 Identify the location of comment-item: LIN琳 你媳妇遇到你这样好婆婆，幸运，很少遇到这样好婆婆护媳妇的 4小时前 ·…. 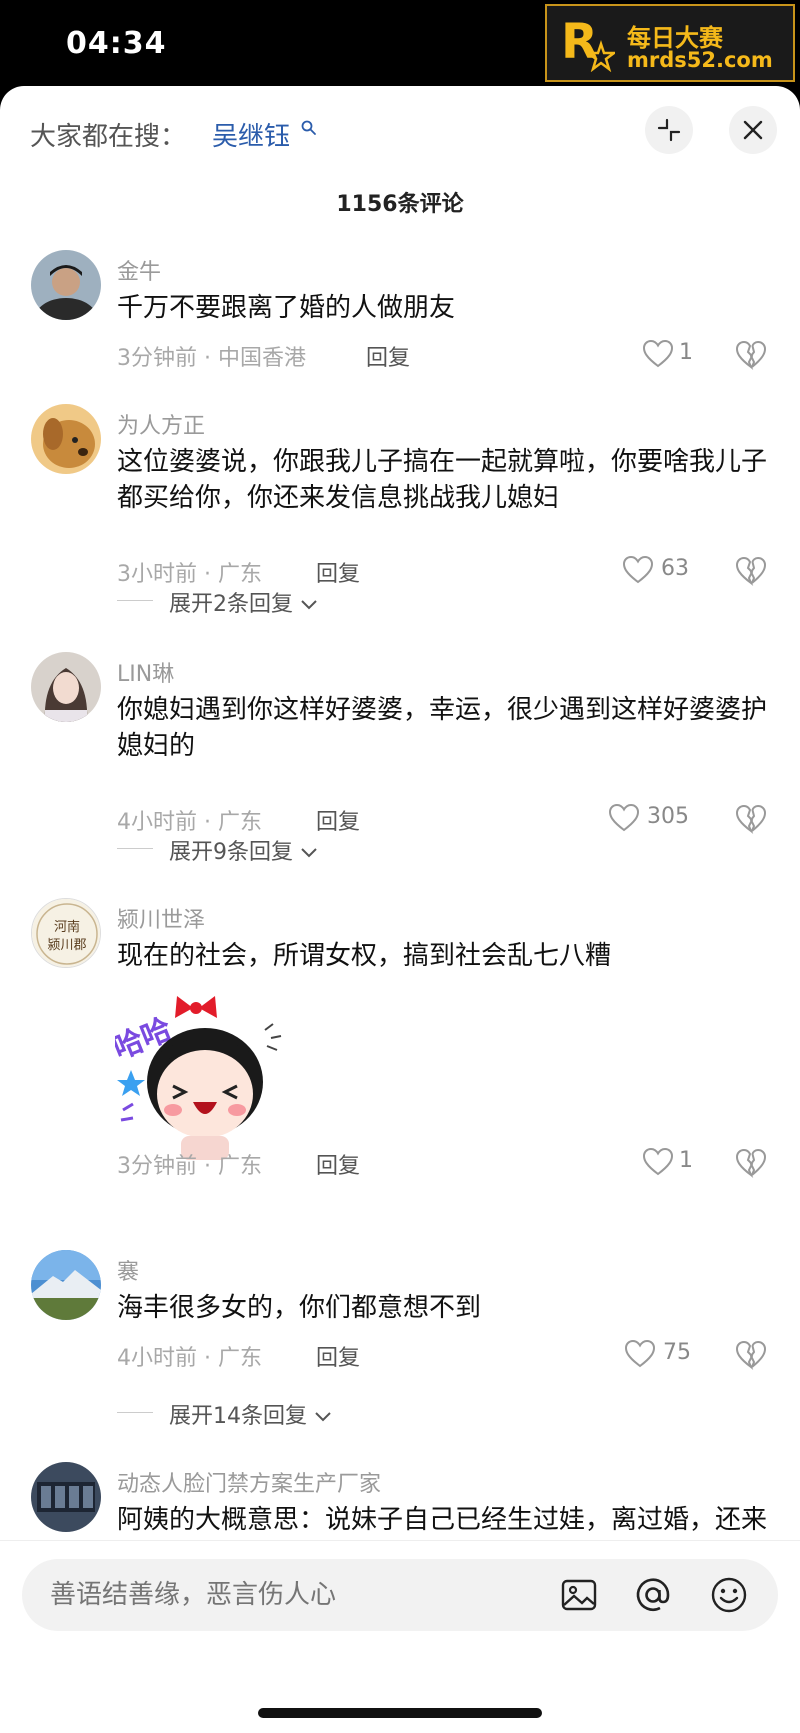
(400, 752).